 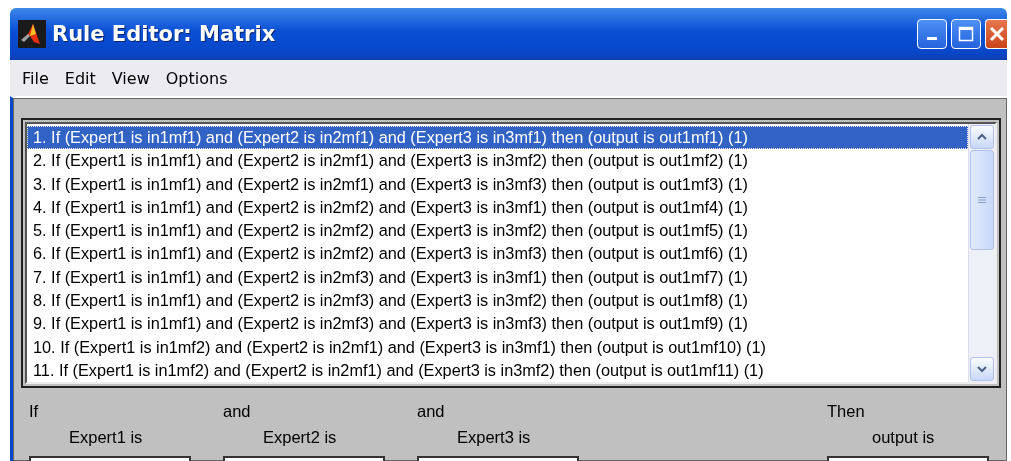 I want to click on rule-item: 3. If (Expert1 is in1mf1) and (Expert2 is in2mf1) and (Expert3 is in3mf3) then (output is out1mf3) (1), so click(x=497, y=184).